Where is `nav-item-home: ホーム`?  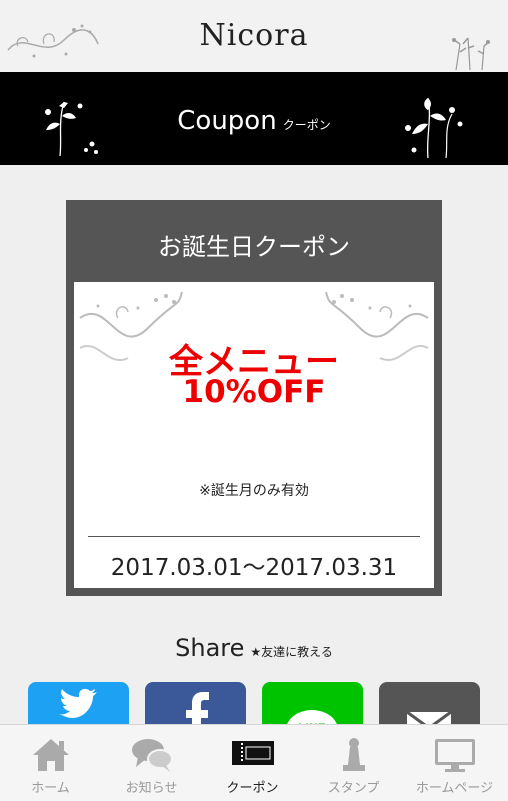 nav-item-home: ホーム is located at coordinates (50, 763).